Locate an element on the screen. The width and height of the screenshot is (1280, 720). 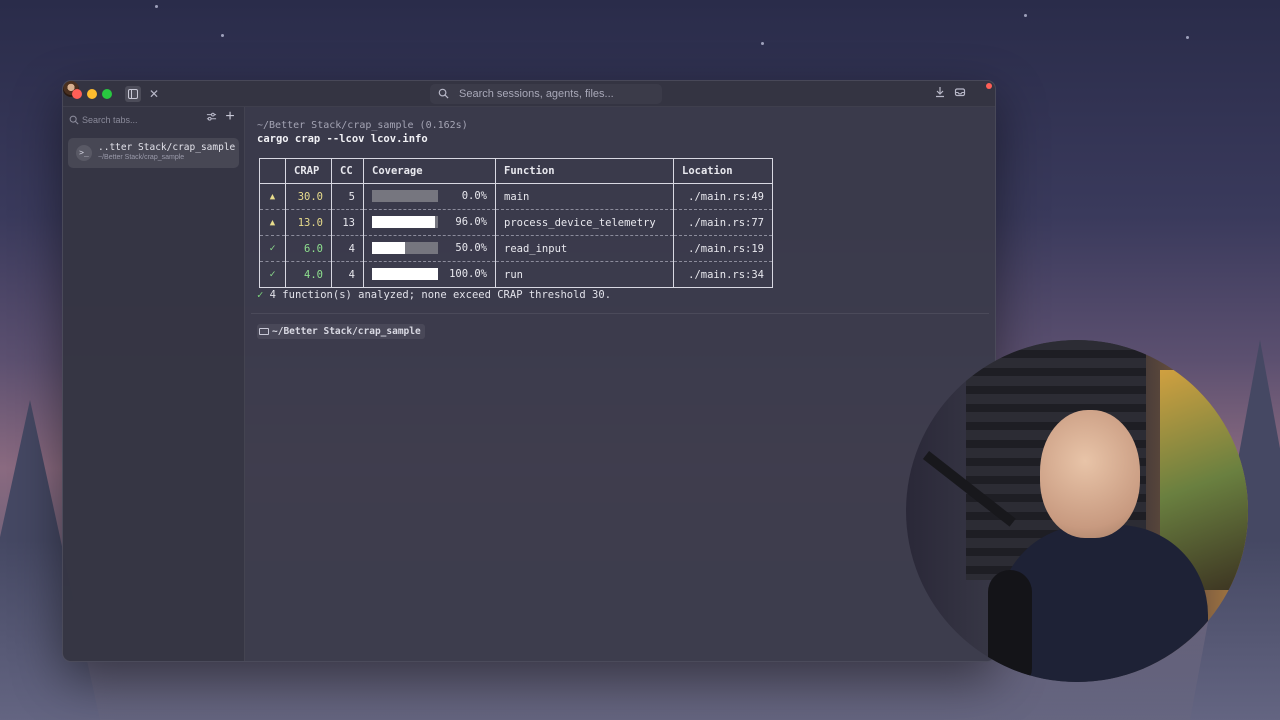
zoom-window-button is located at coordinates (107, 94).